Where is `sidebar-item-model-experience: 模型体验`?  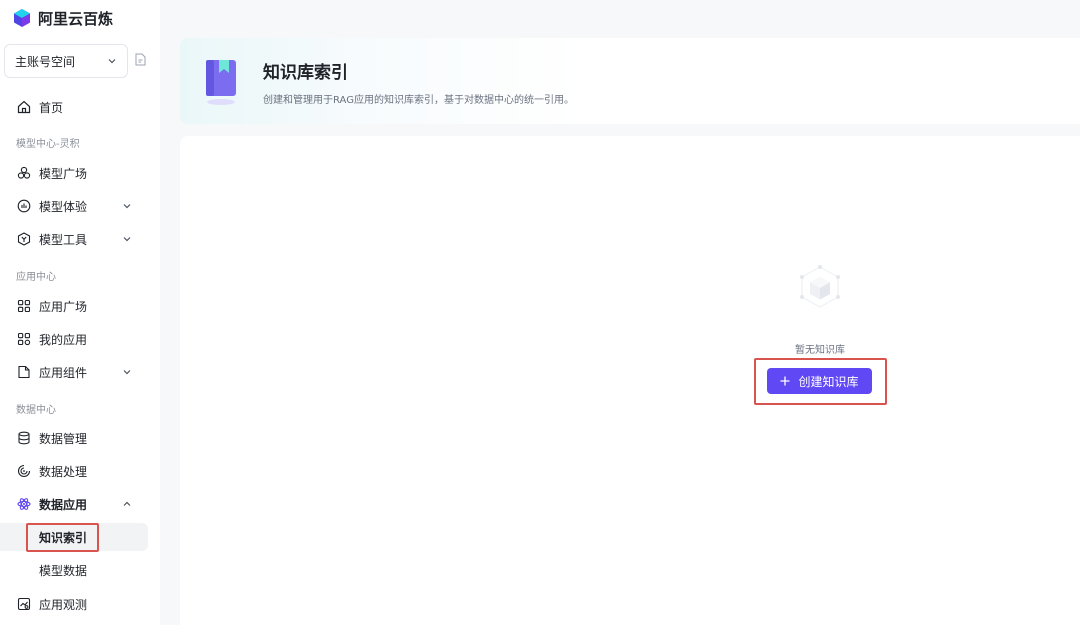
sidebar-item-model-experience: 模型体验 is located at coordinates (74, 206).